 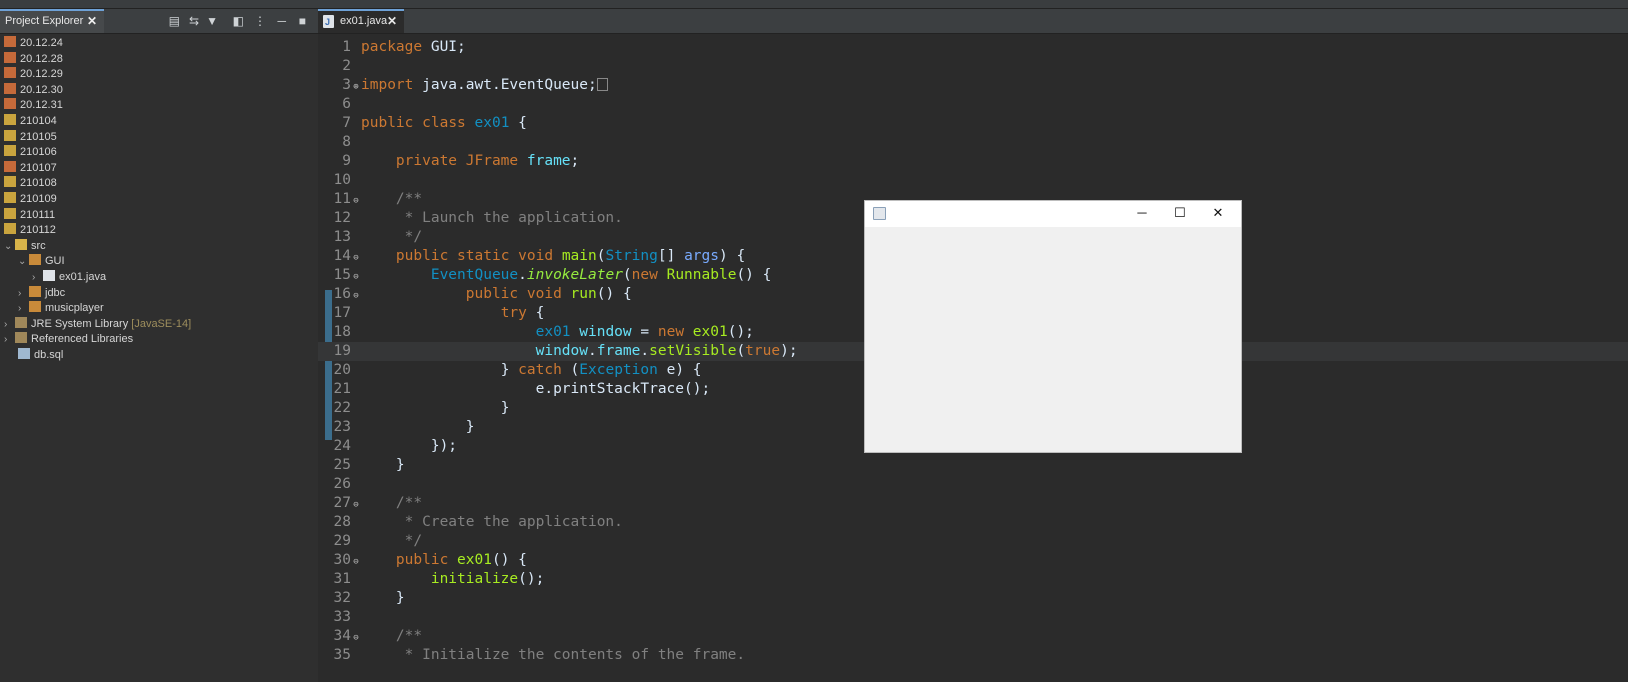 What do you see at coordinates (879, 213) in the screenshot?
I see `java-cup-icon` at bounding box center [879, 213].